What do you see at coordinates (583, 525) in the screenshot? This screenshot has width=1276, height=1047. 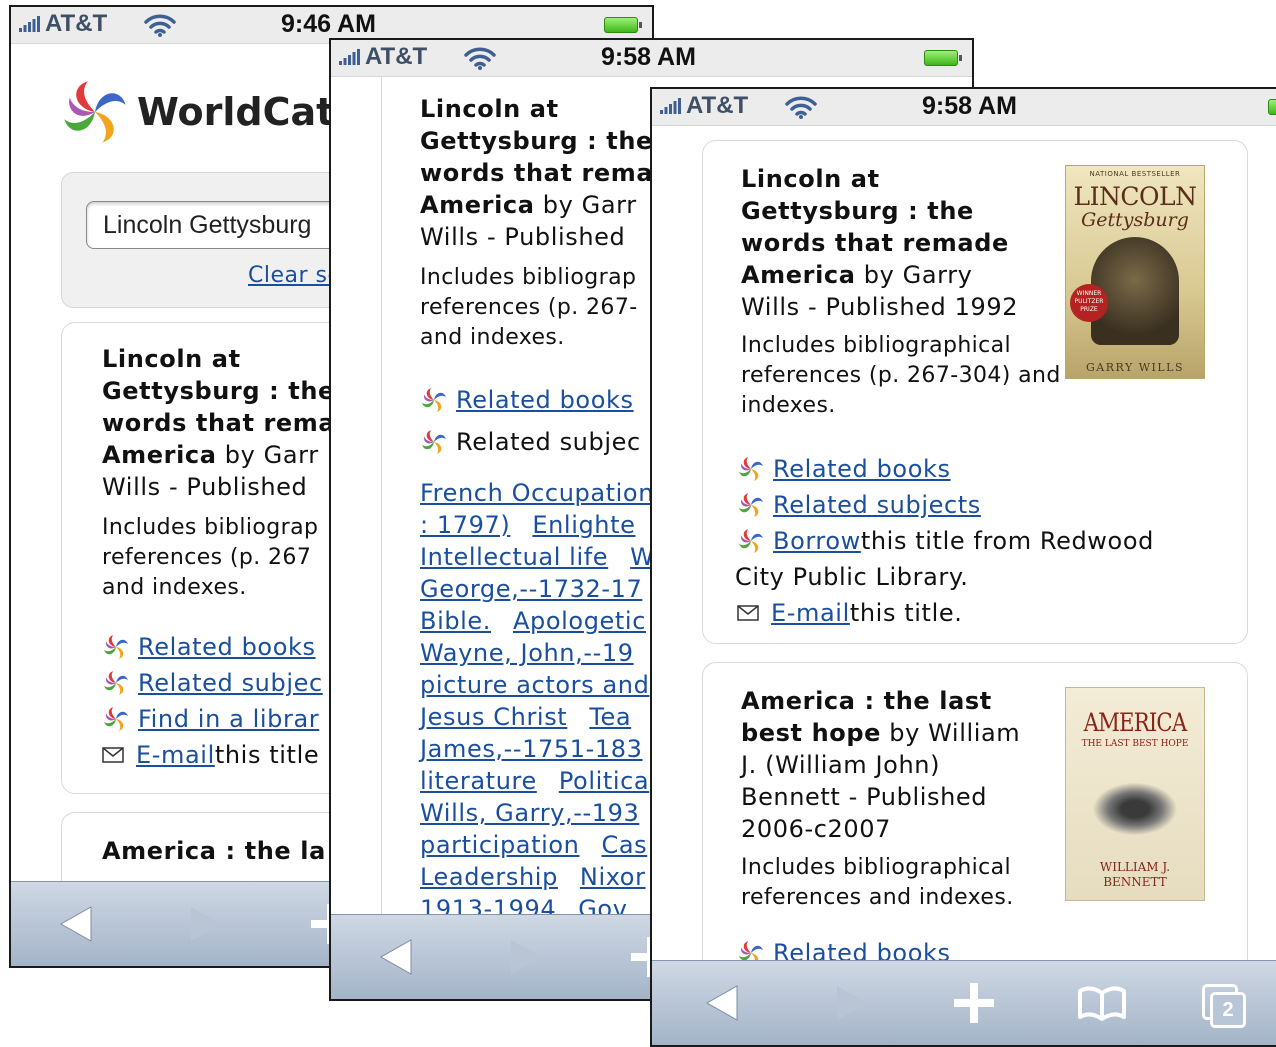 I see `subject-link: Enlighte` at bounding box center [583, 525].